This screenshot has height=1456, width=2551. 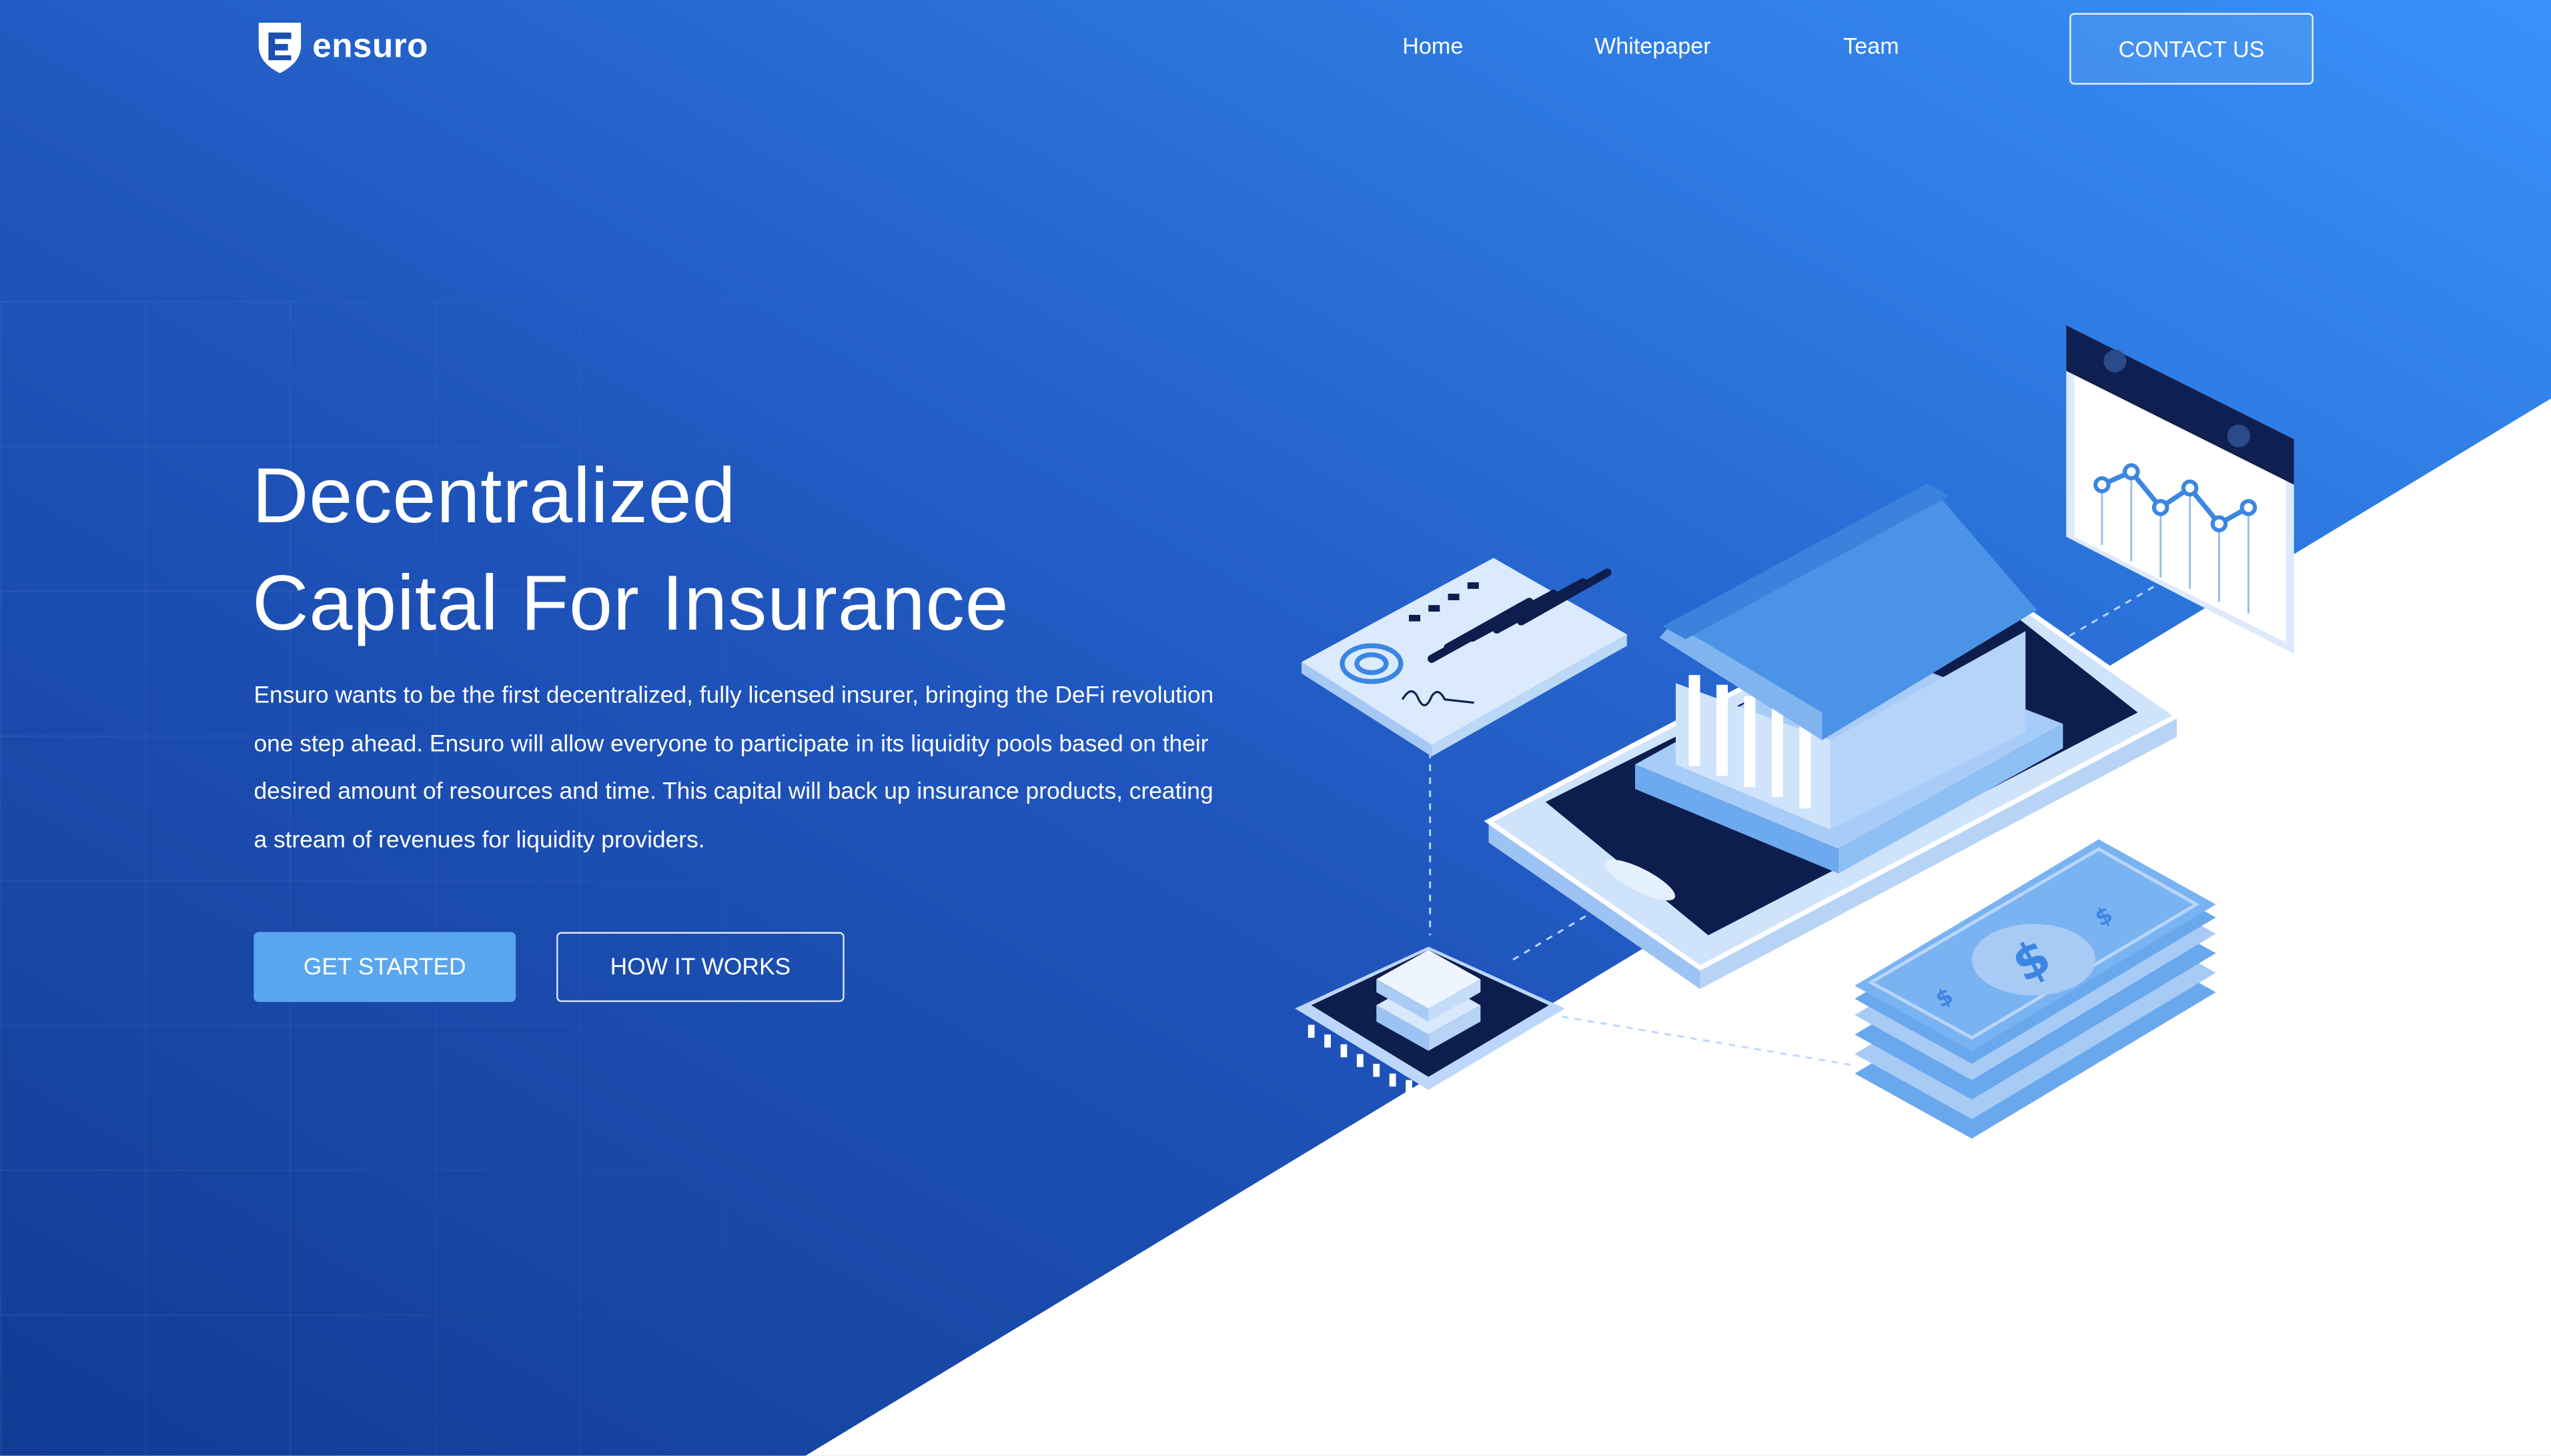 What do you see at coordinates (2035, 989) in the screenshot?
I see `cash-stack-icon: $ $ $` at bounding box center [2035, 989].